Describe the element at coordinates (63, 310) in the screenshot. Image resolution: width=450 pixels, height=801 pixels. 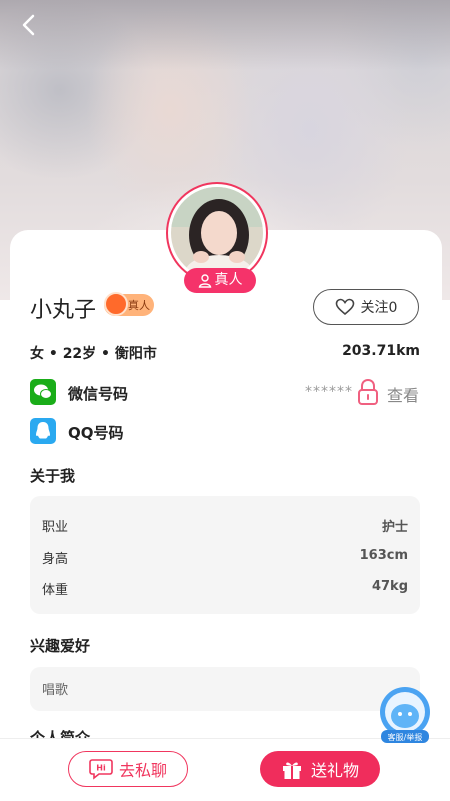
I see `profile-name: 小丸子` at that location.